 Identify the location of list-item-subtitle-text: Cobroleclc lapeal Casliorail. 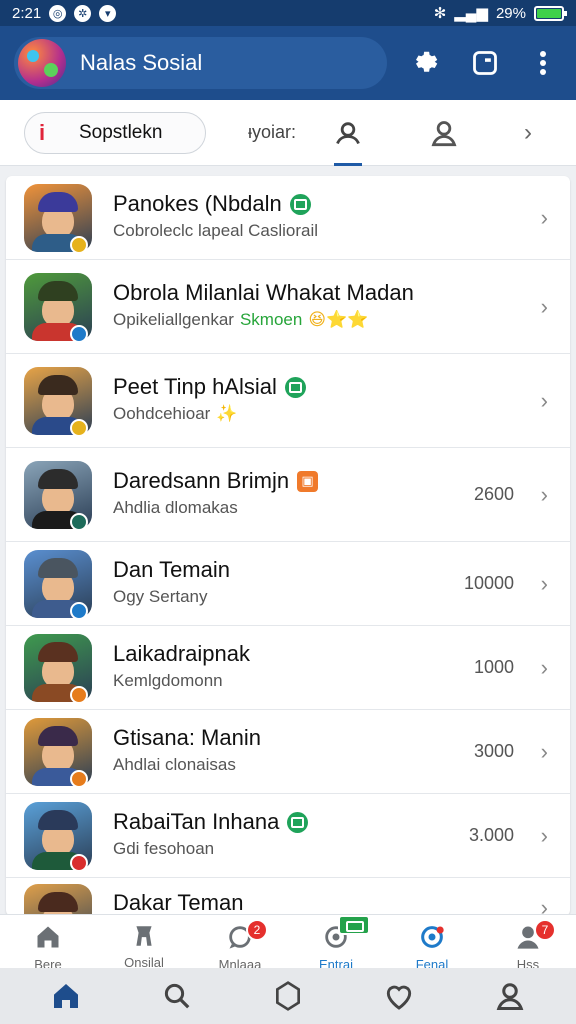
(216, 230).